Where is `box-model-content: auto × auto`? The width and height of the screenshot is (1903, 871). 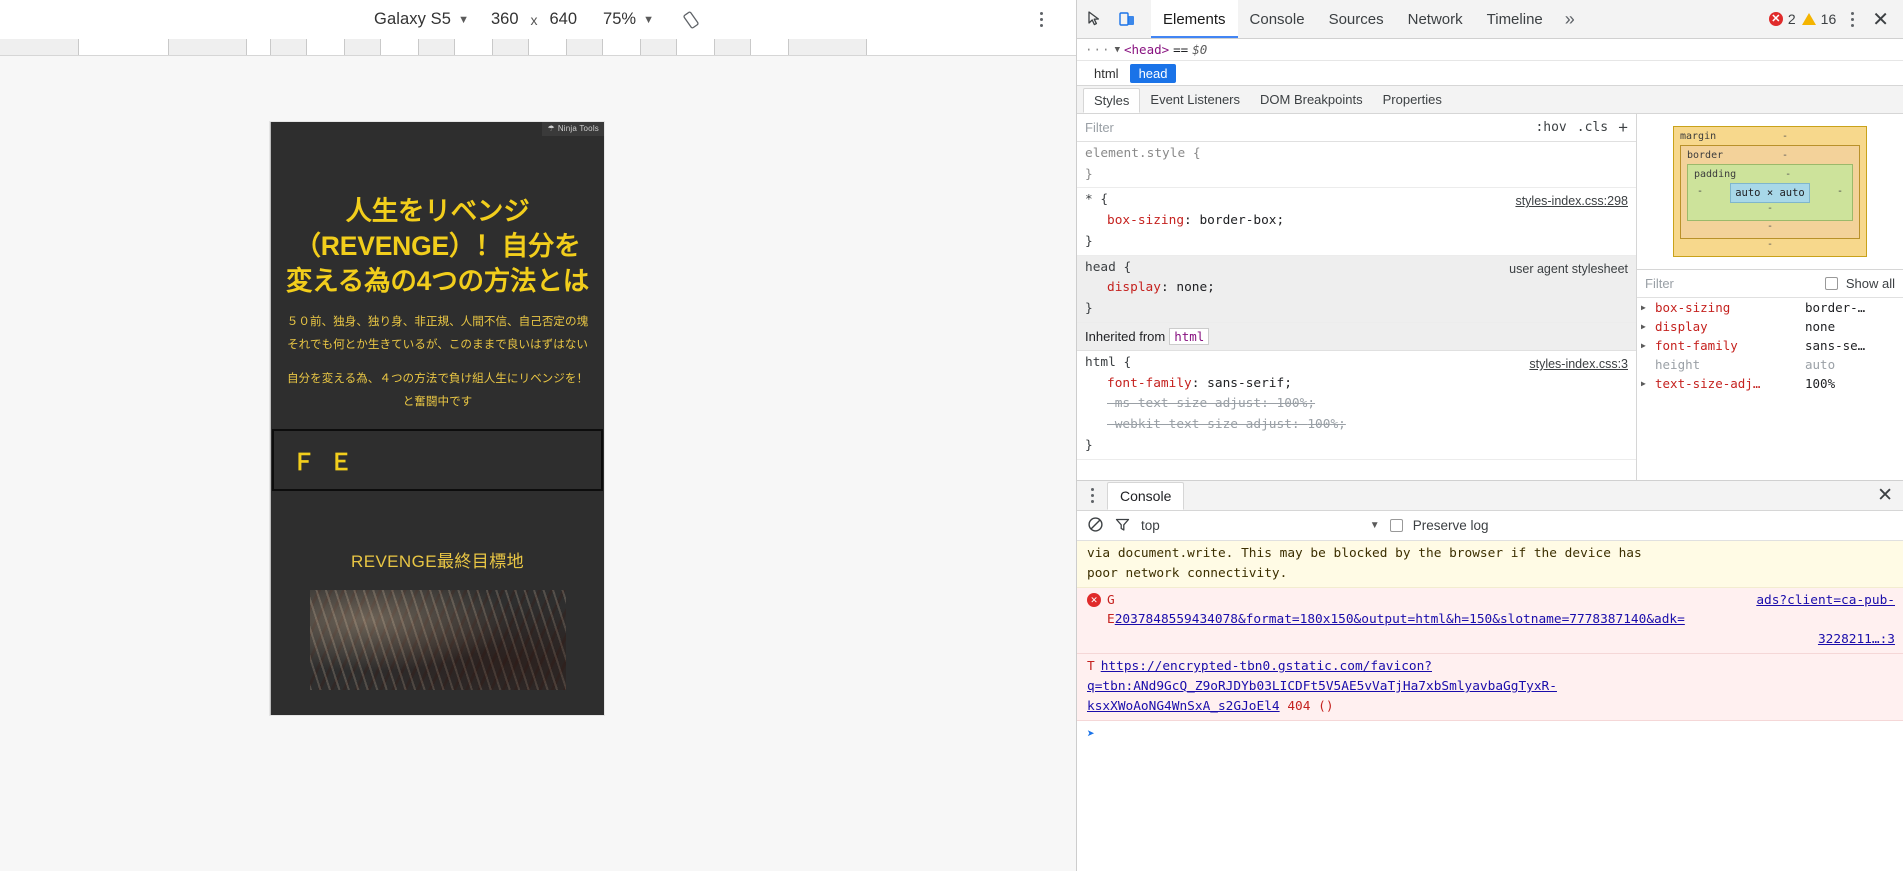 box-model-content: auto × auto is located at coordinates (1770, 193).